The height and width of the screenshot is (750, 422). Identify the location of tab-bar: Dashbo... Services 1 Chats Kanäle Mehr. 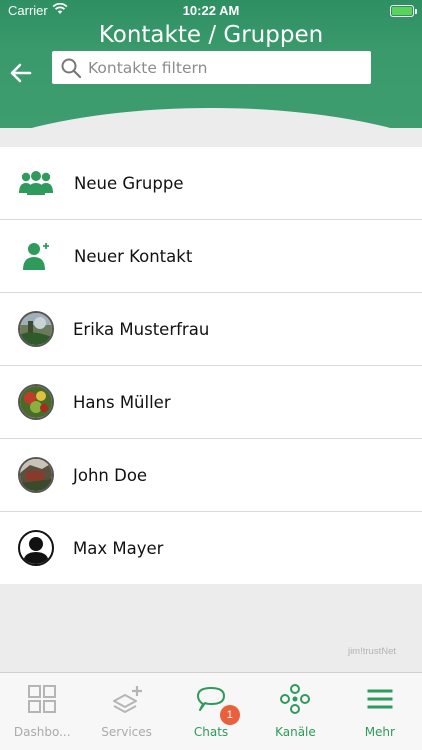
(211, 711).